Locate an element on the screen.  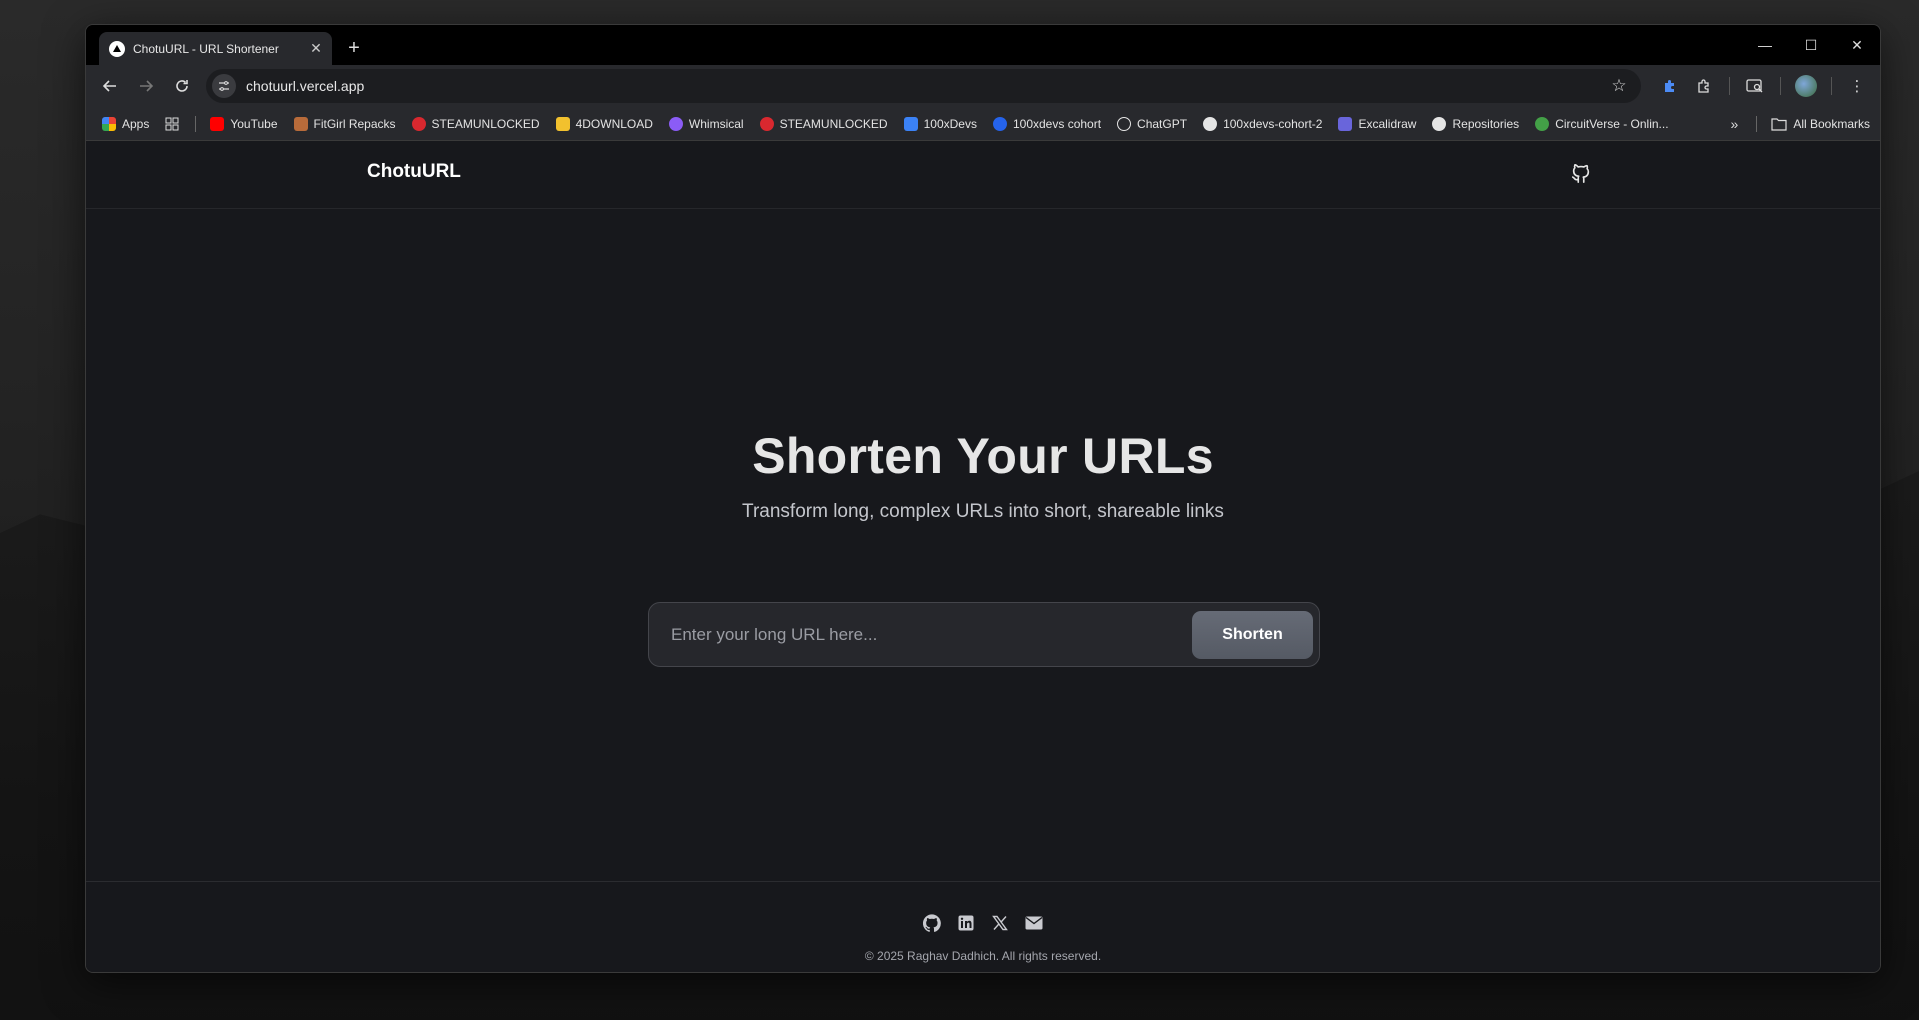
bookmark-fitgirl: FitGirl Repacks is located at coordinates (344, 123).